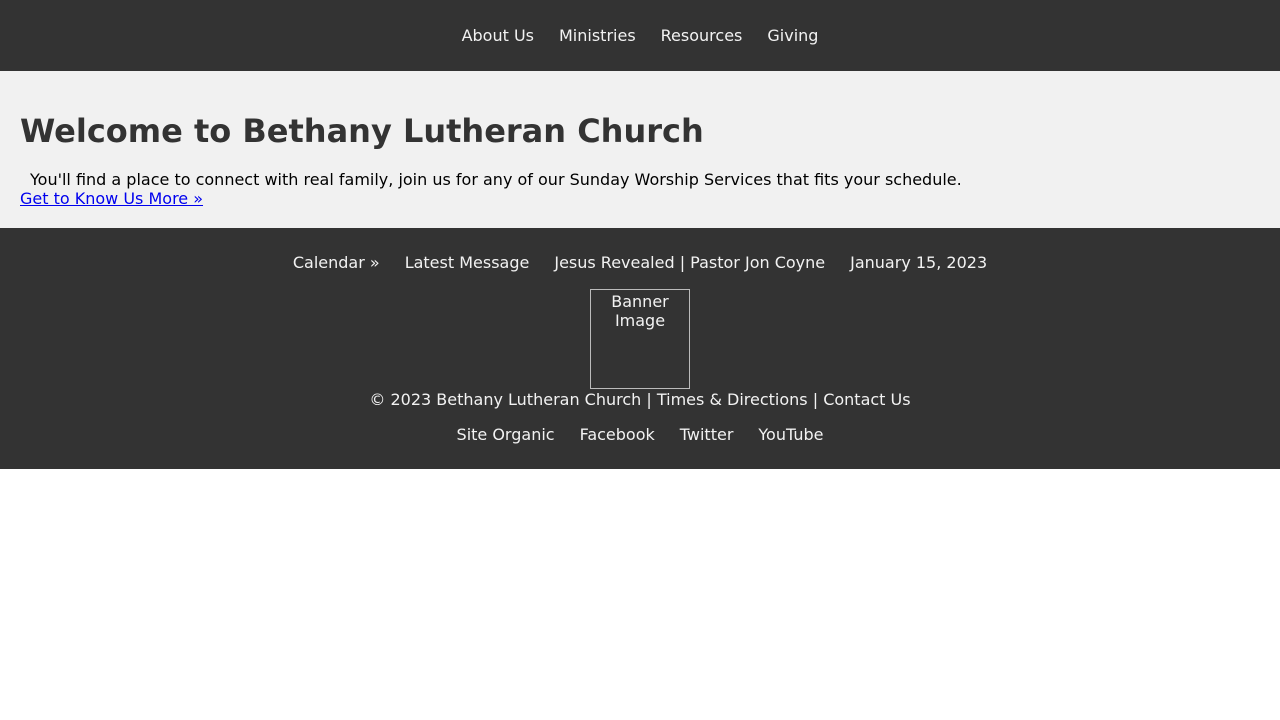 The width and height of the screenshot is (1280, 720). What do you see at coordinates (689, 263) in the screenshot?
I see `message-title-link: Jesus Revealed | Pastor Jon Coyne` at bounding box center [689, 263].